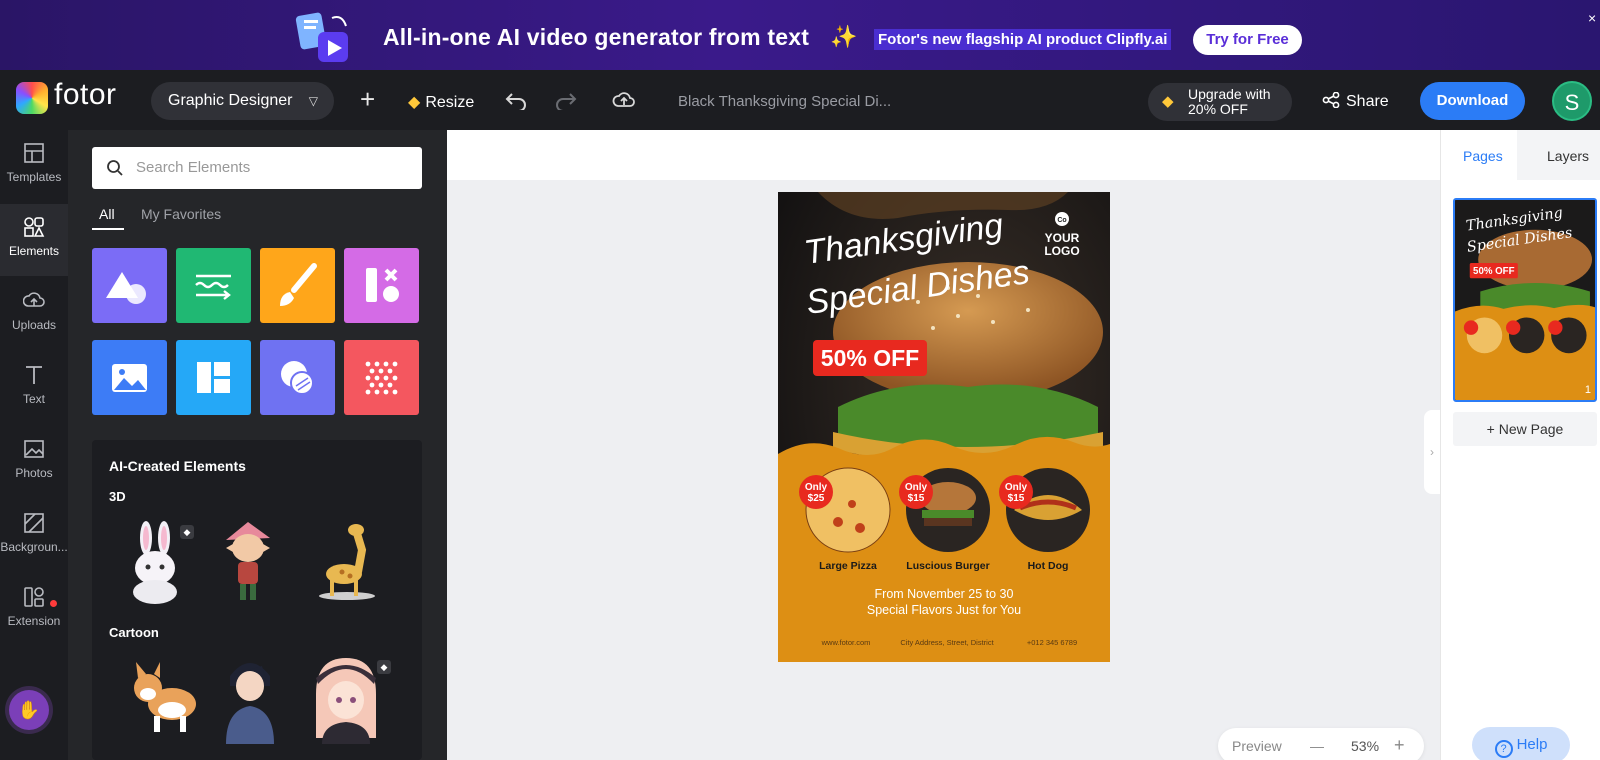 The width and height of the screenshot is (1600, 760). What do you see at coordinates (1061, 251) in the screenshot?
I see `poster-logo-line2: LOGO` at bounding box center [1061, 251].